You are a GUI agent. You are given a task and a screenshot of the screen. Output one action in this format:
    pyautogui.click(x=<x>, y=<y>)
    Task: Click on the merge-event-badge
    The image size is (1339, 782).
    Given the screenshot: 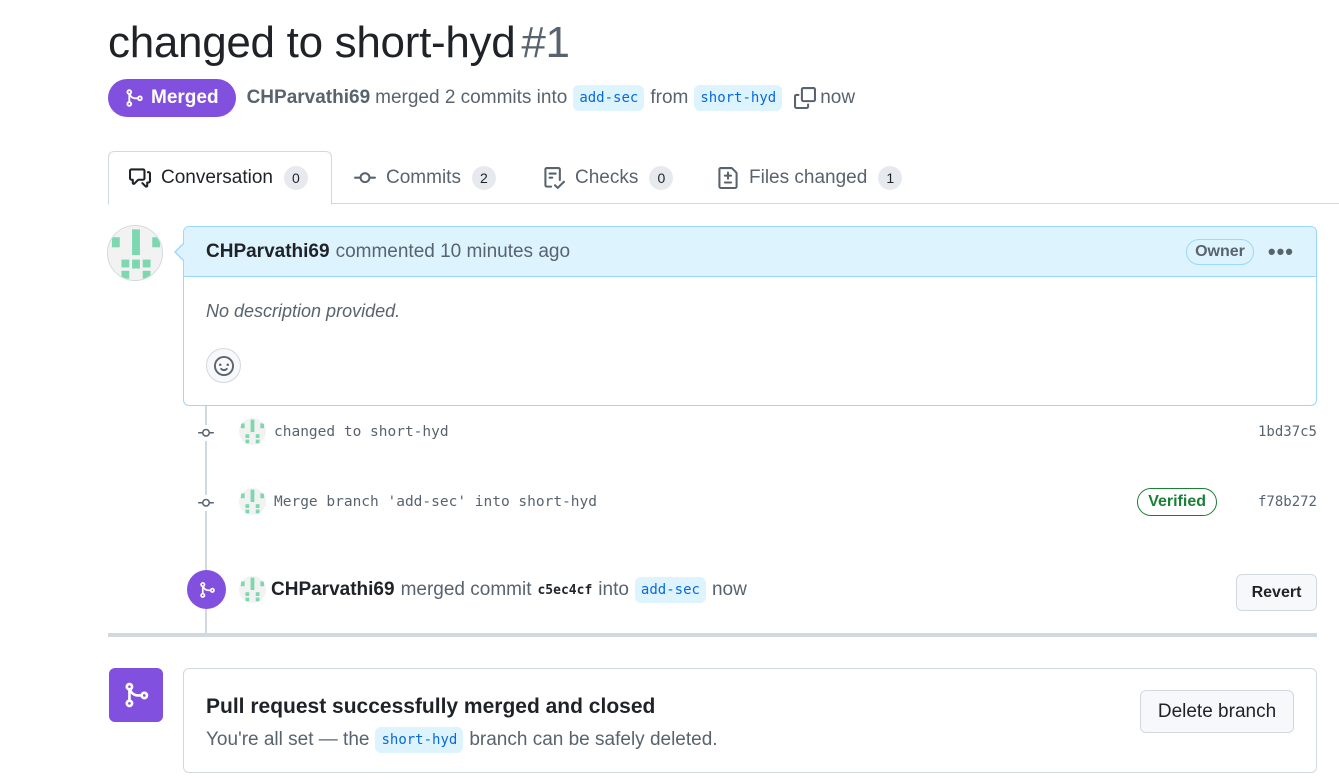 What is the action you would take?
    pyautogui.click(x=206, y=589)
    